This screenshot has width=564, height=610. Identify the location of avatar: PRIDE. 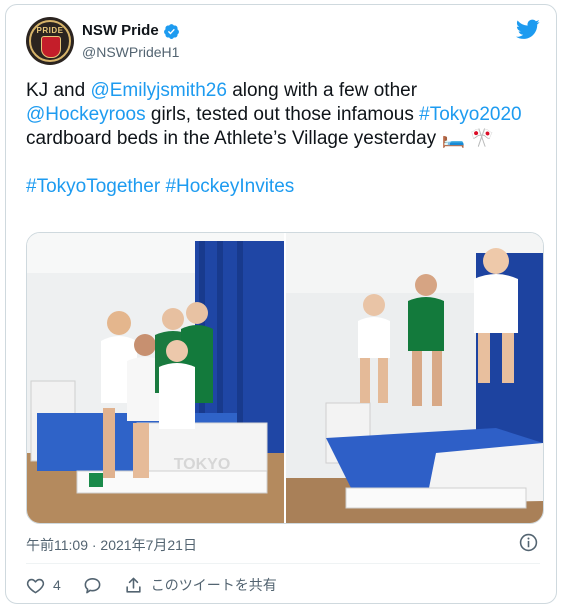
(50, 41).